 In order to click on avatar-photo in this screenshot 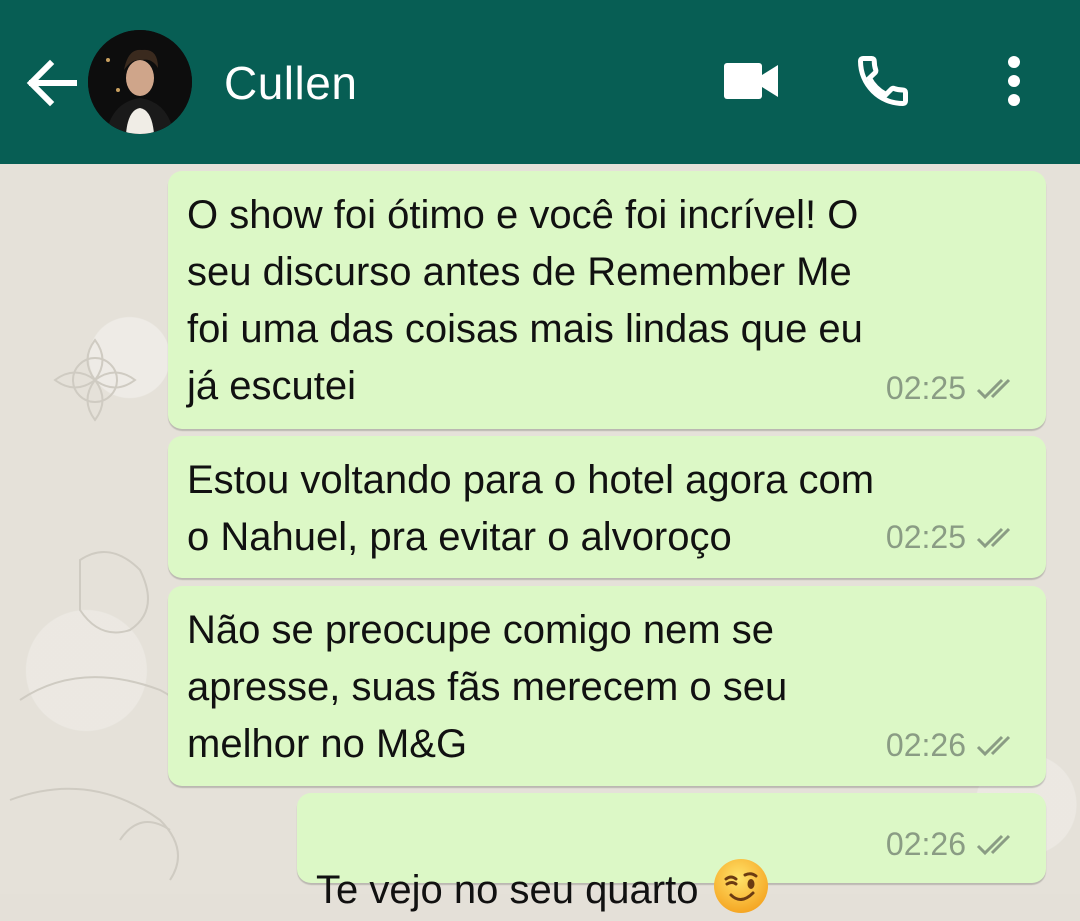, I will do `click(140, 82)`.